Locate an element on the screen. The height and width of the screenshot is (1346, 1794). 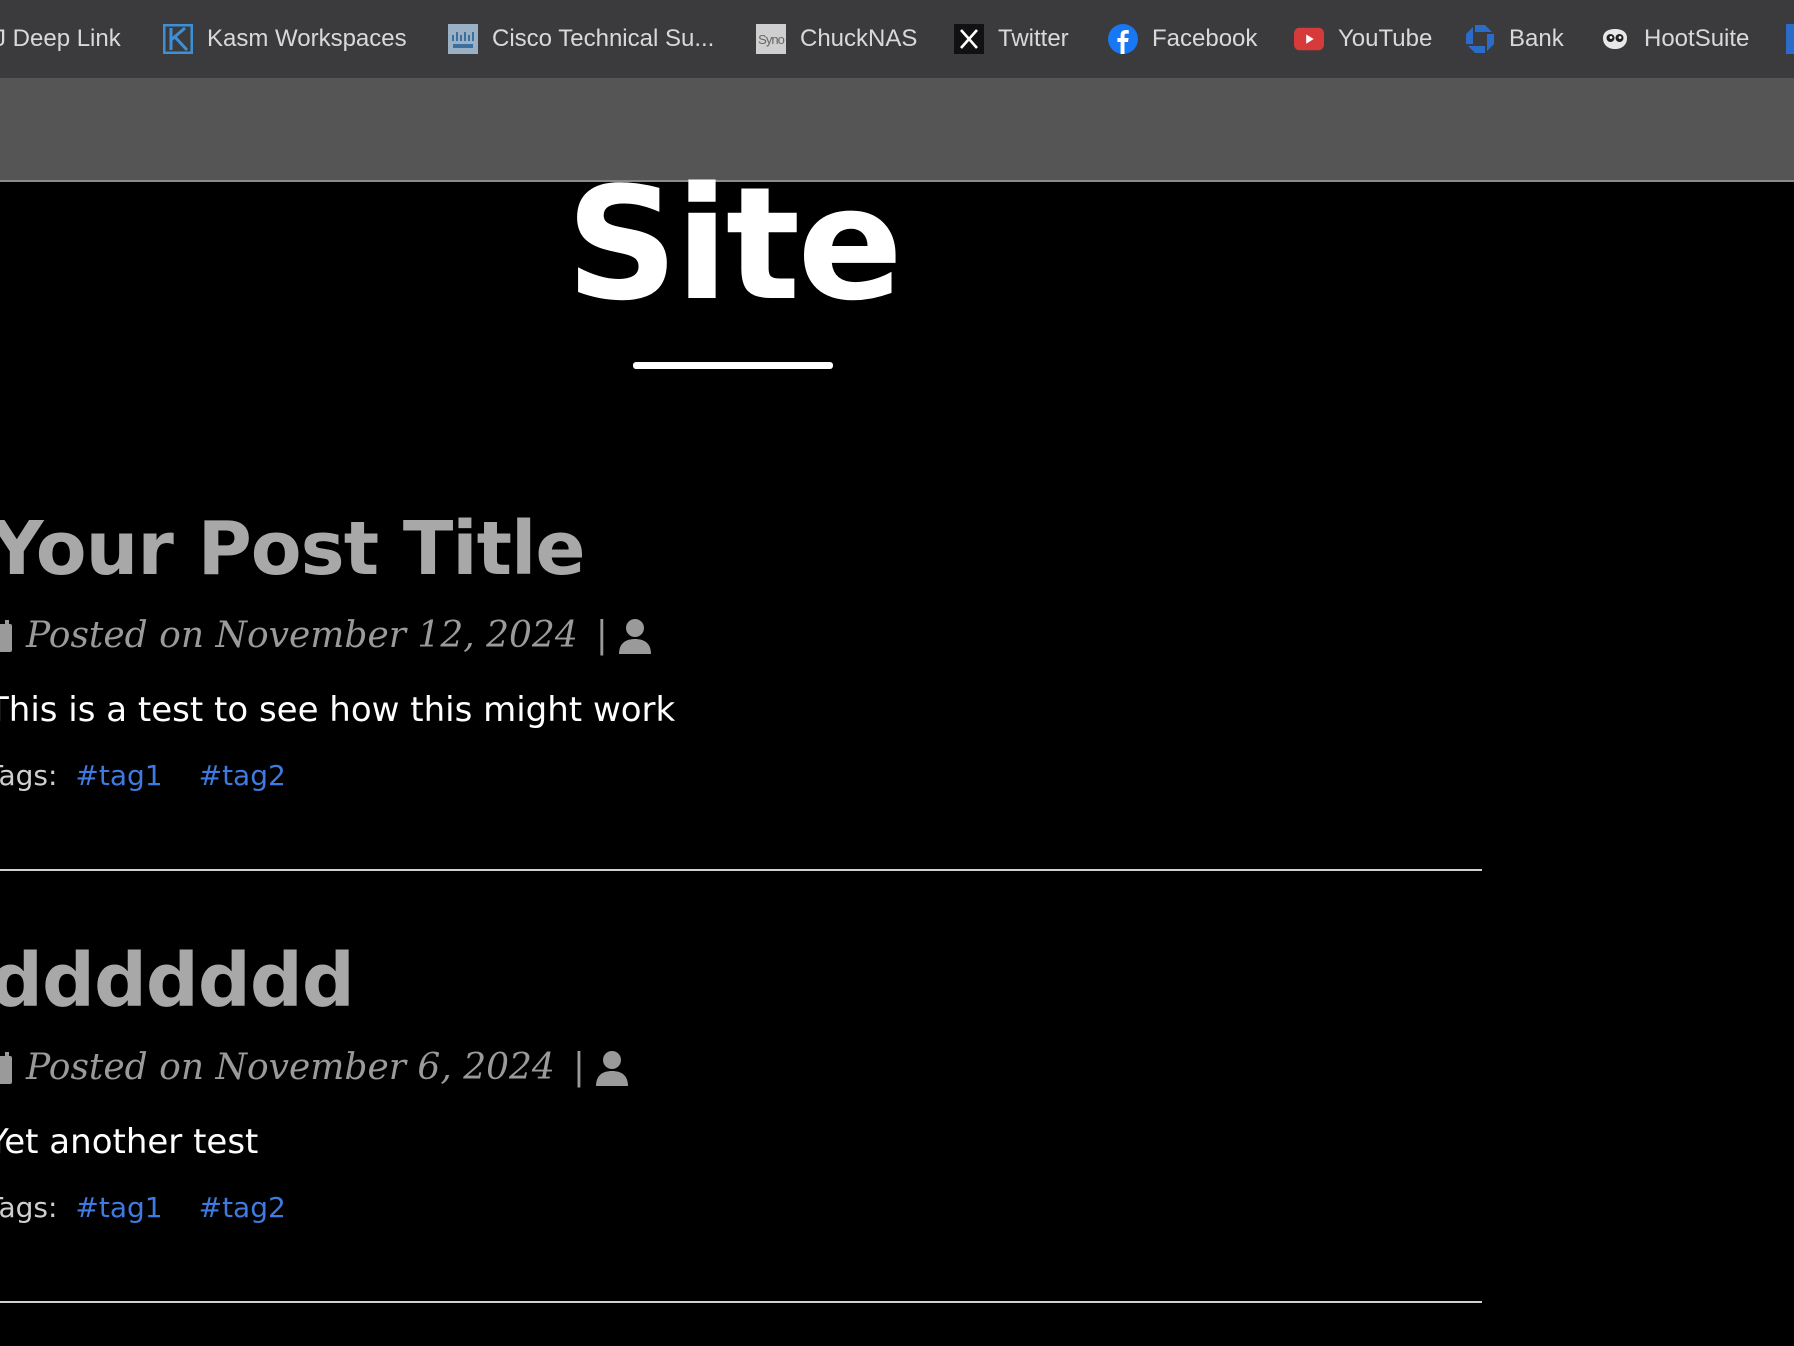
post-date: Posted on November 12, 2024 is located at coordinates (302, 635).